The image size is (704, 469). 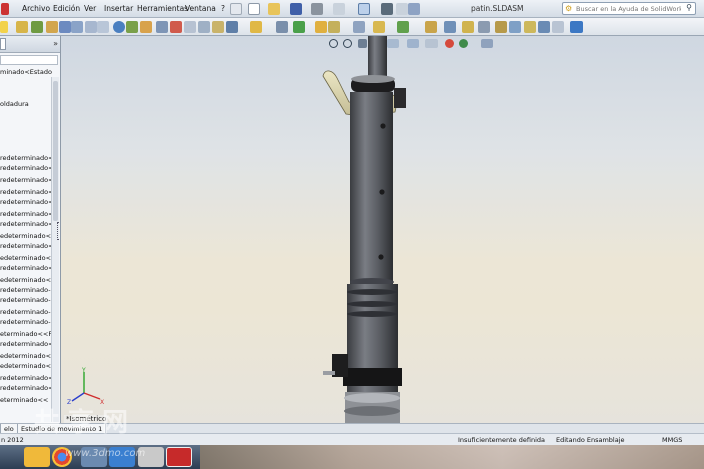 I want to click on feature-manager-tabs: », so click(x=30, y=44).